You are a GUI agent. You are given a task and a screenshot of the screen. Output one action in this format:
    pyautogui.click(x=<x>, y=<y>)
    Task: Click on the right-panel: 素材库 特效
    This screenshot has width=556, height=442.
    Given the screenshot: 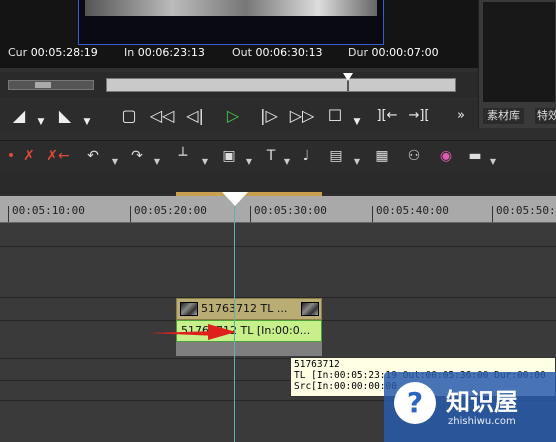 What is the action you would take?
    pyautogui.click(x=517, y=64)
    